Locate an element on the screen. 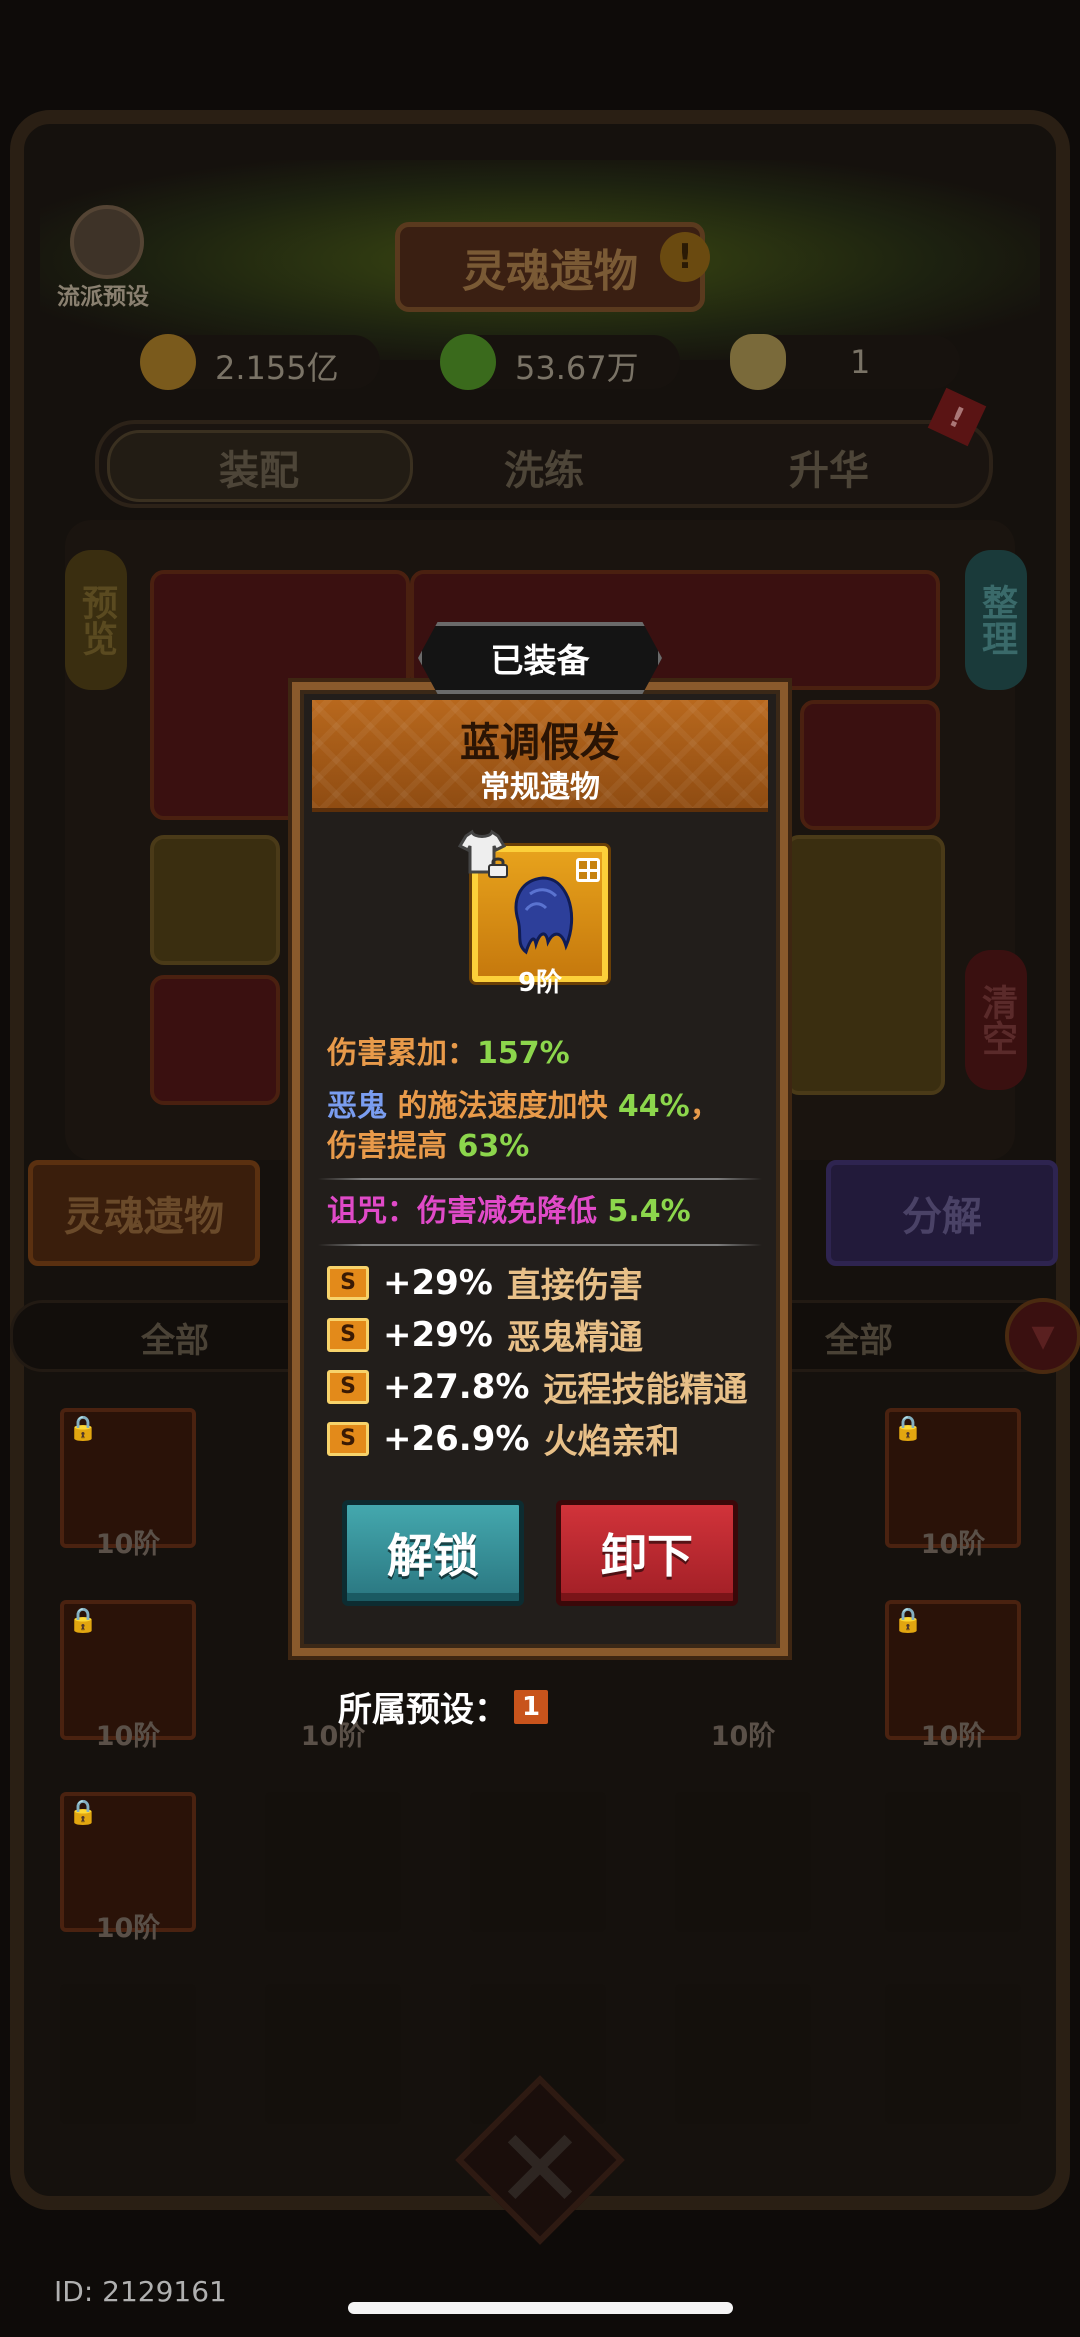  chevron-down-icon: ▼ is located at coordinates (1042, 1336).